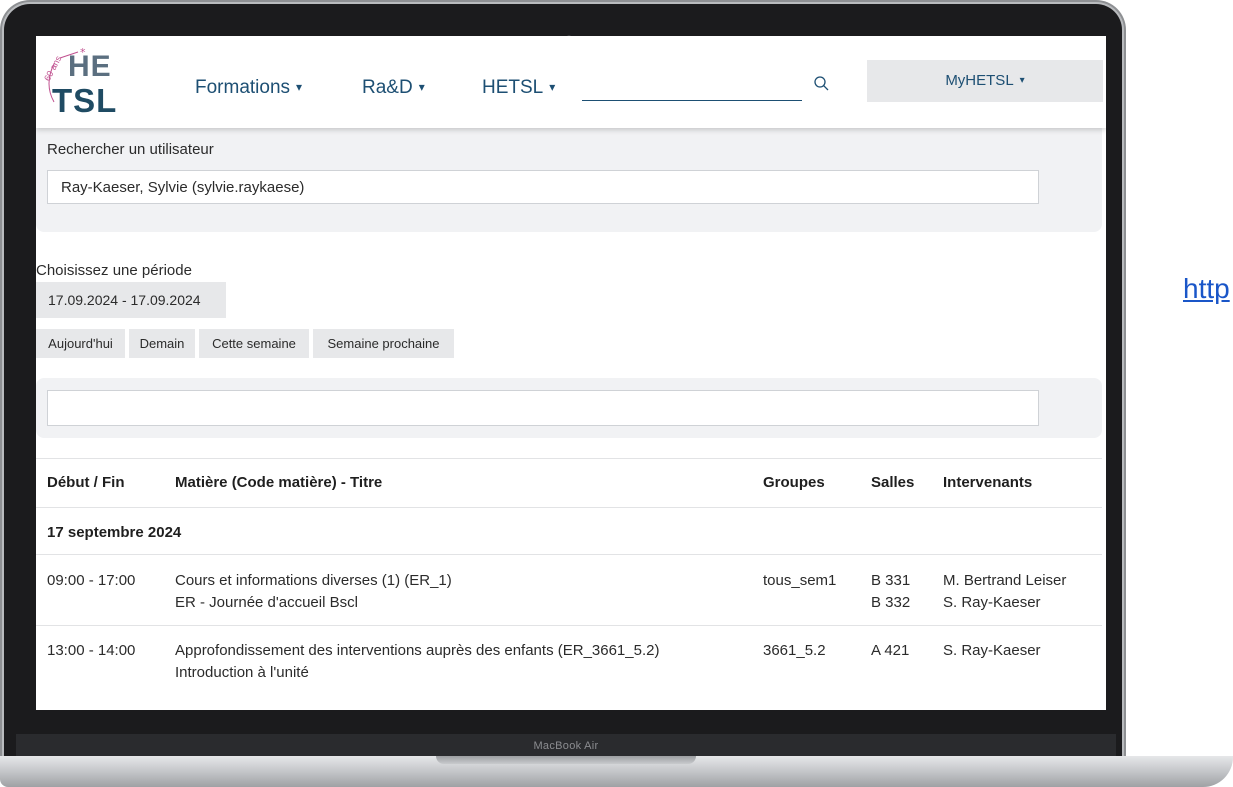  I want to click on header-rooms: Salles, so click(893, 482).